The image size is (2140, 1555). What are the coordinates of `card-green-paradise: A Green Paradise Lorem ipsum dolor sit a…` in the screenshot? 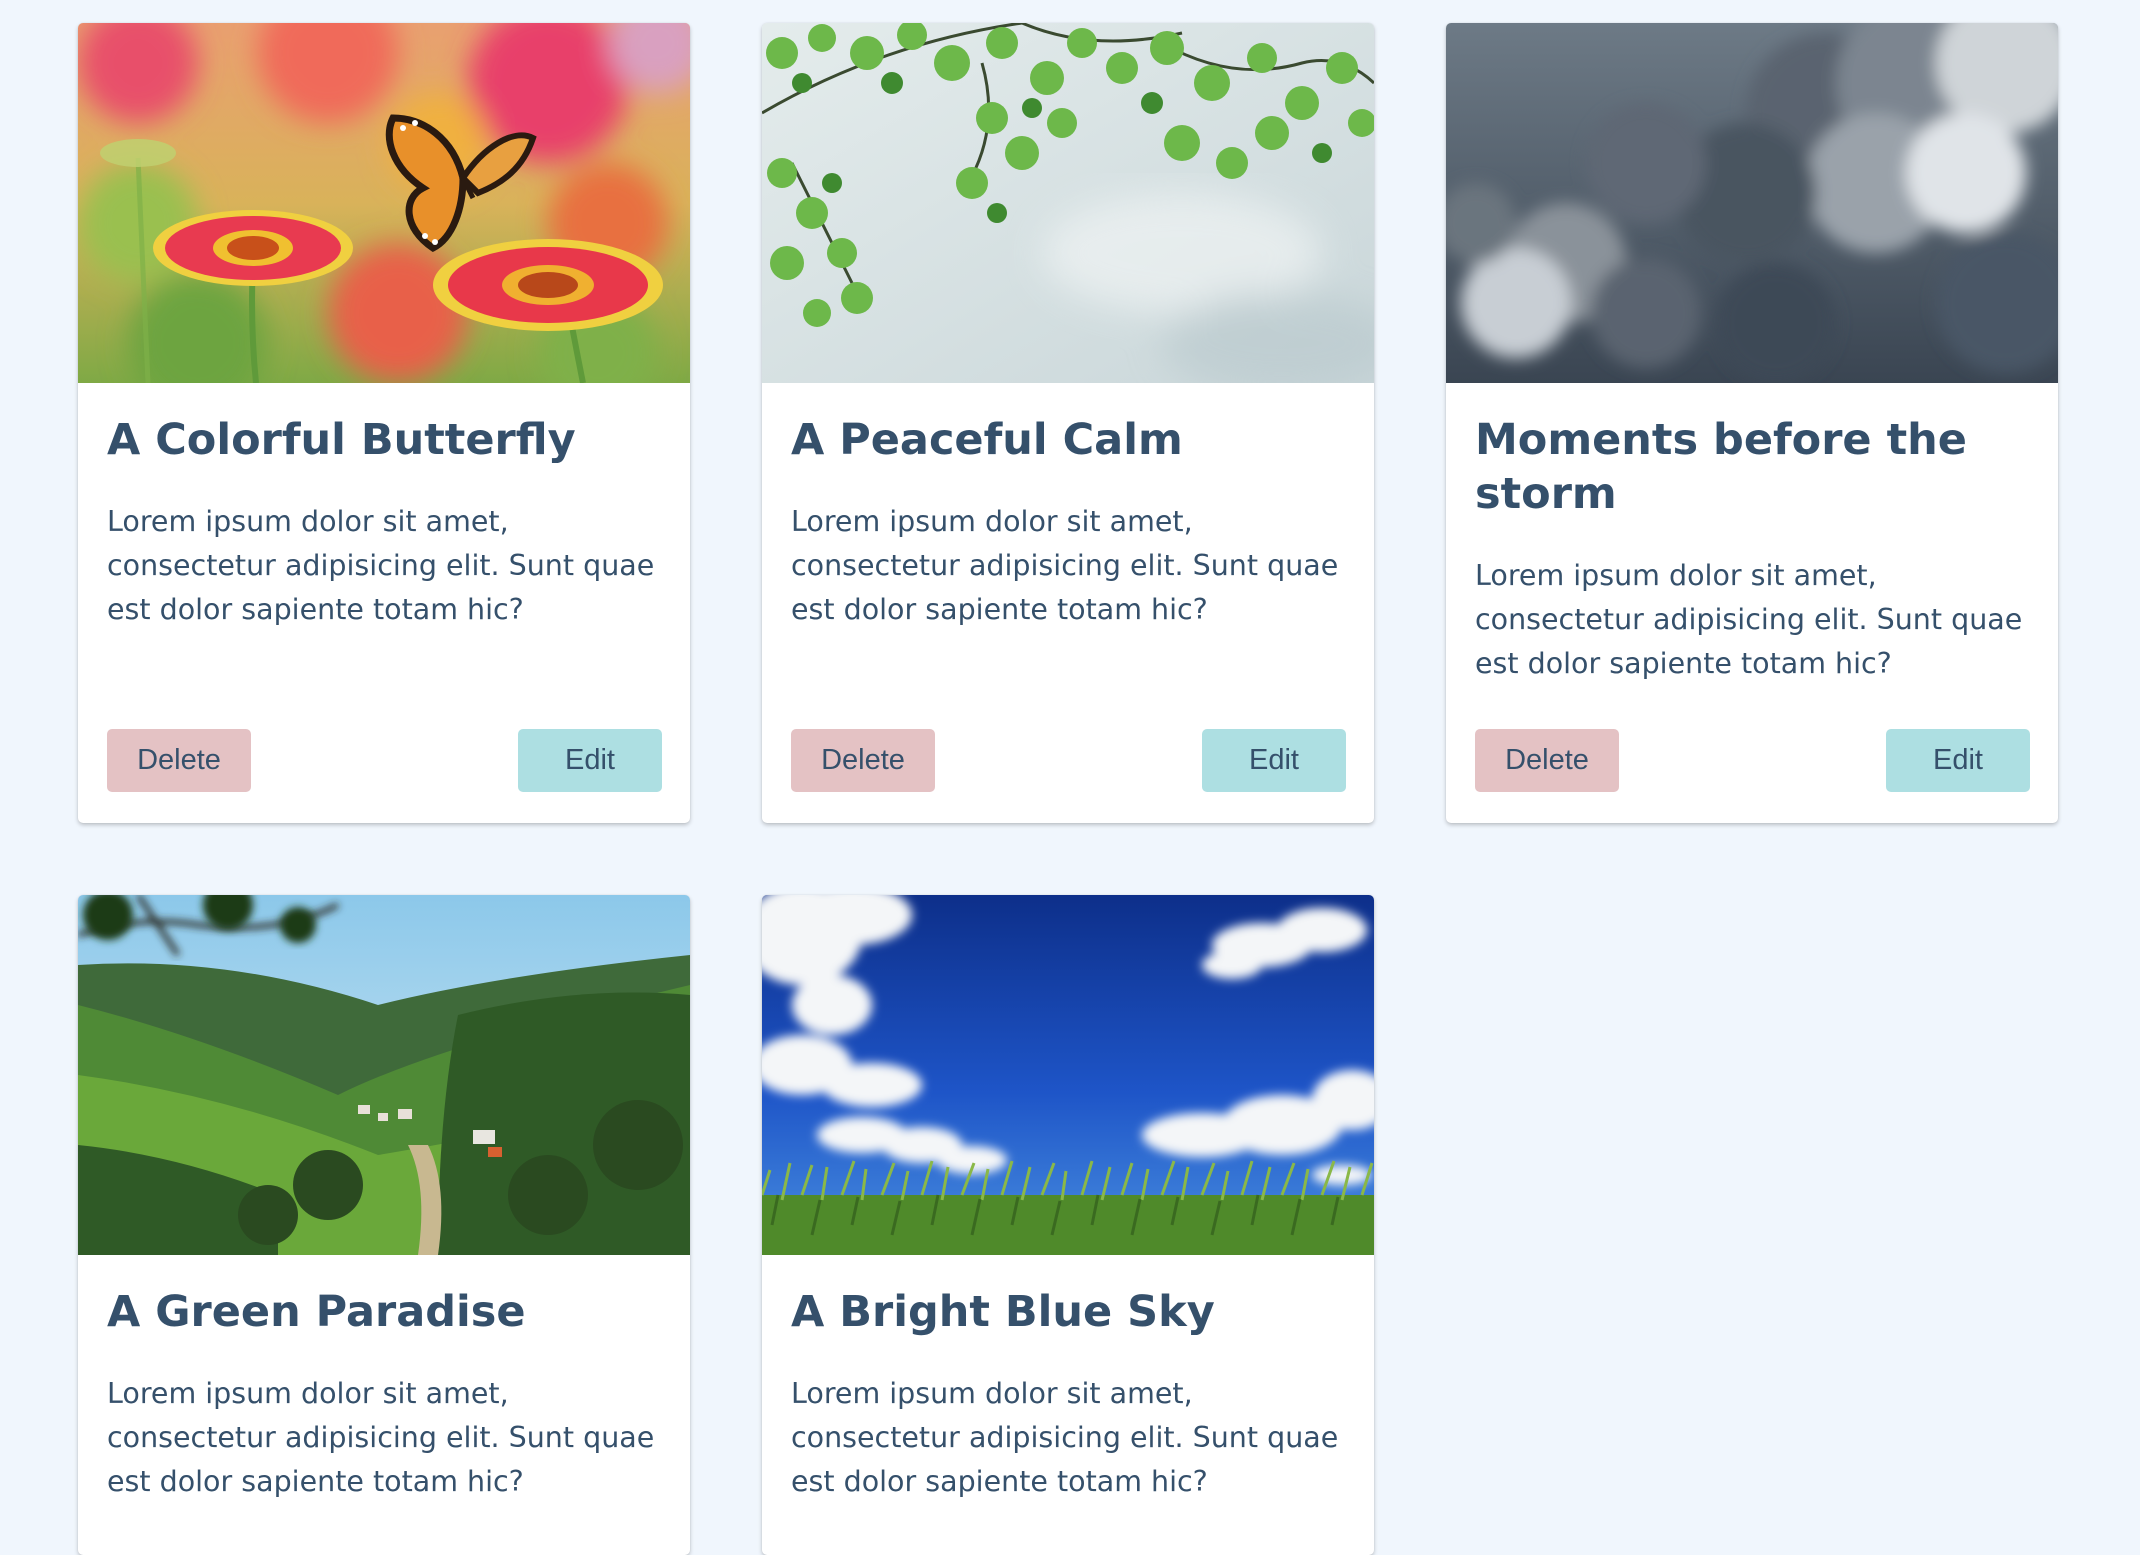 It's located at (384, 1225).